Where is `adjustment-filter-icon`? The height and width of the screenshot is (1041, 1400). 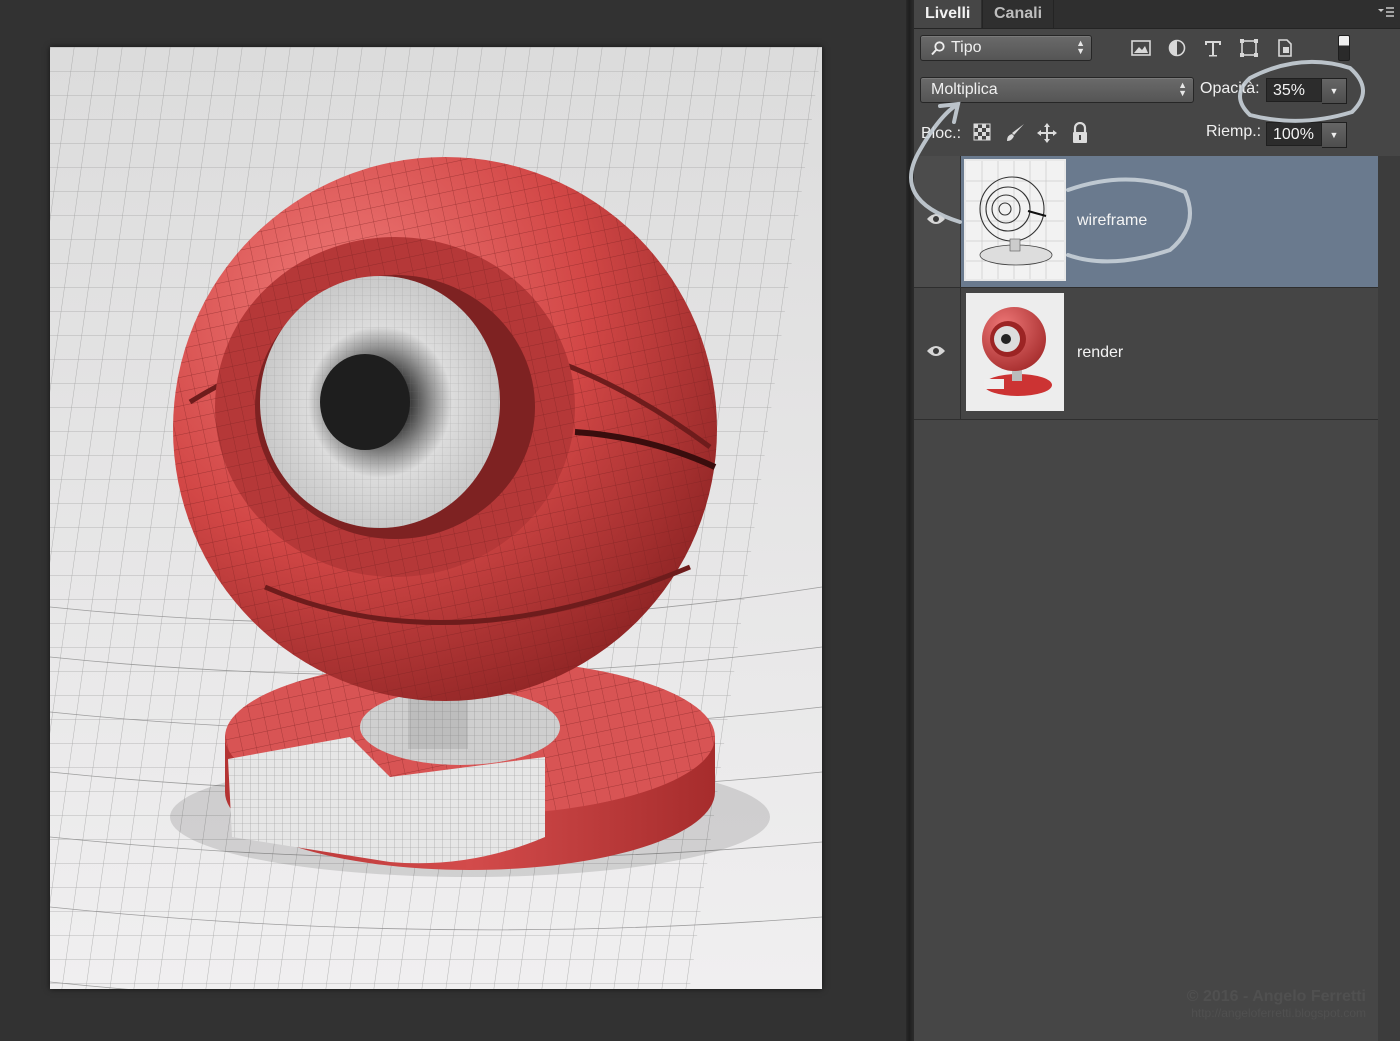 adjustment-filter-icon is located at coordinates (1177, 48).